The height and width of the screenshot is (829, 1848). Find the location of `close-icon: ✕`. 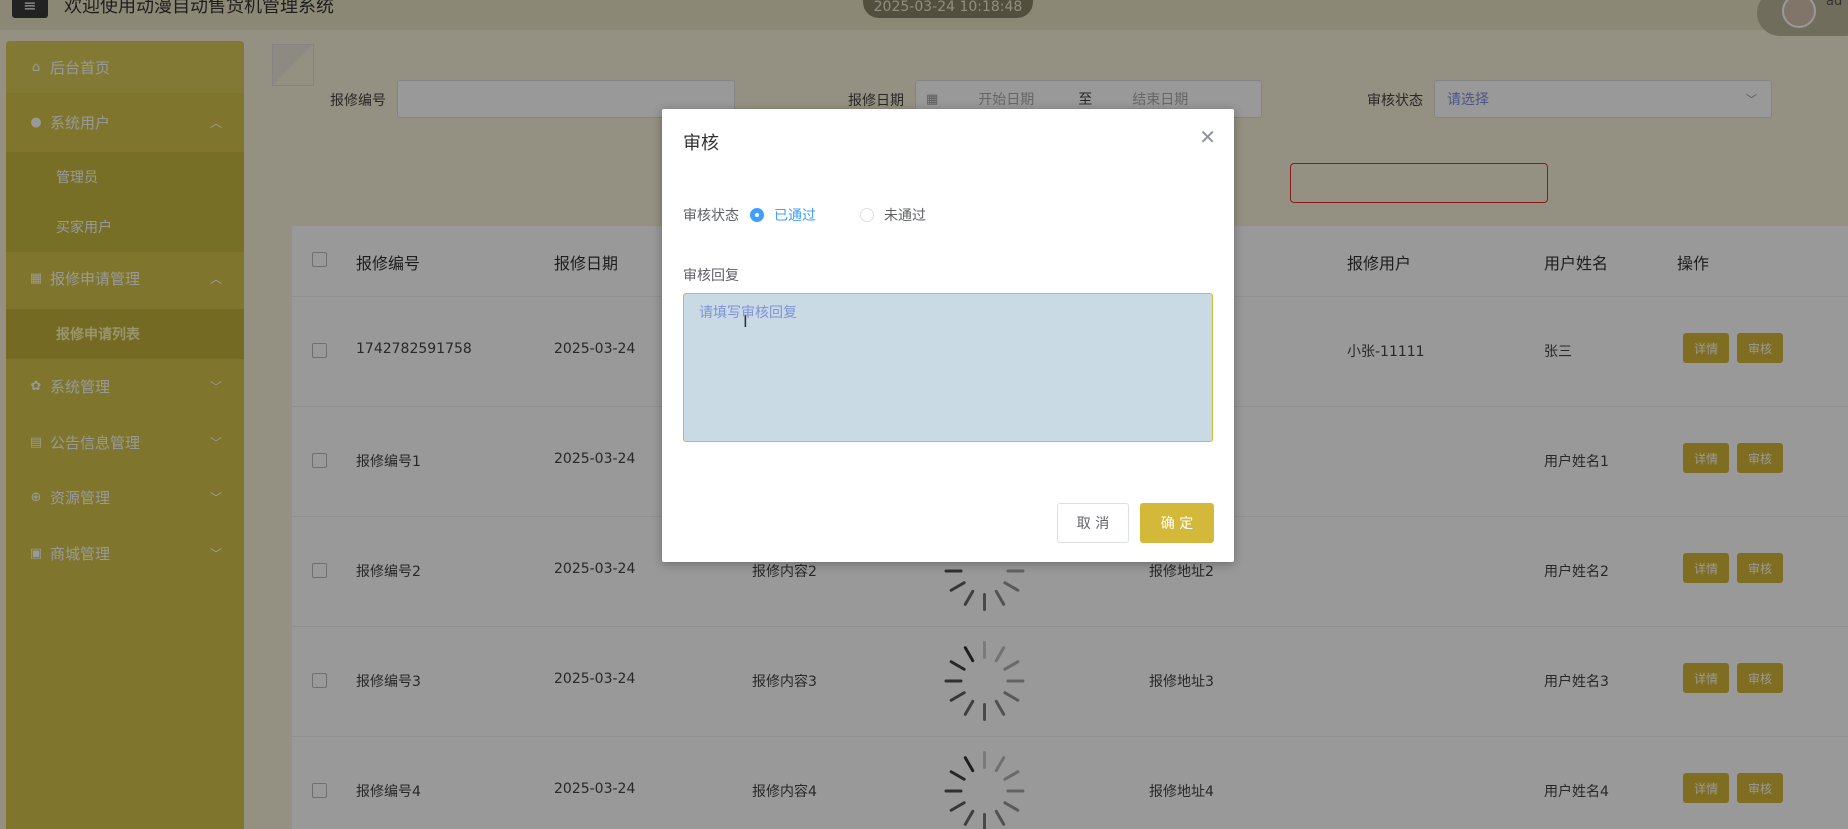

close-icon: ✕ is located at coordinates (1207, 137).